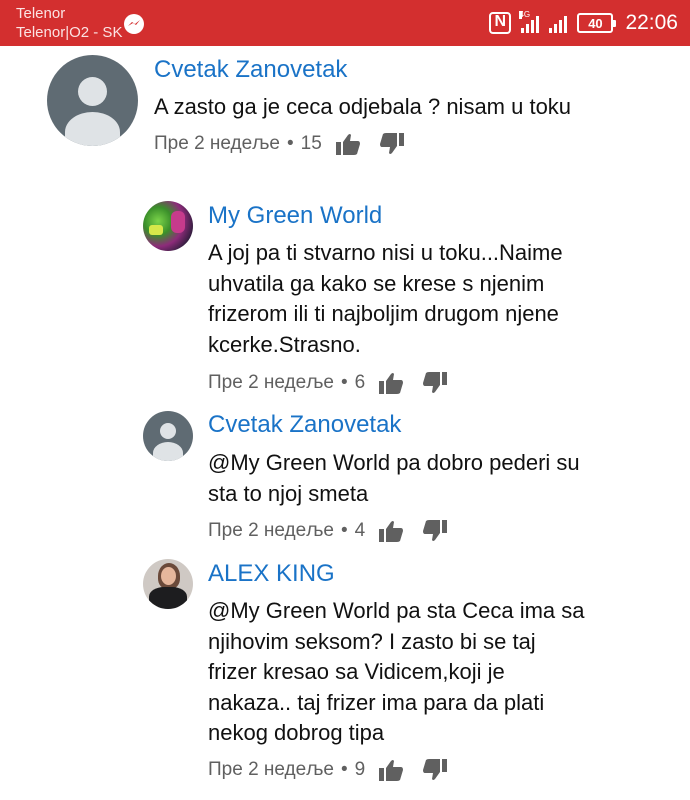  I want to click on like-count: 15, so click(311, 143).